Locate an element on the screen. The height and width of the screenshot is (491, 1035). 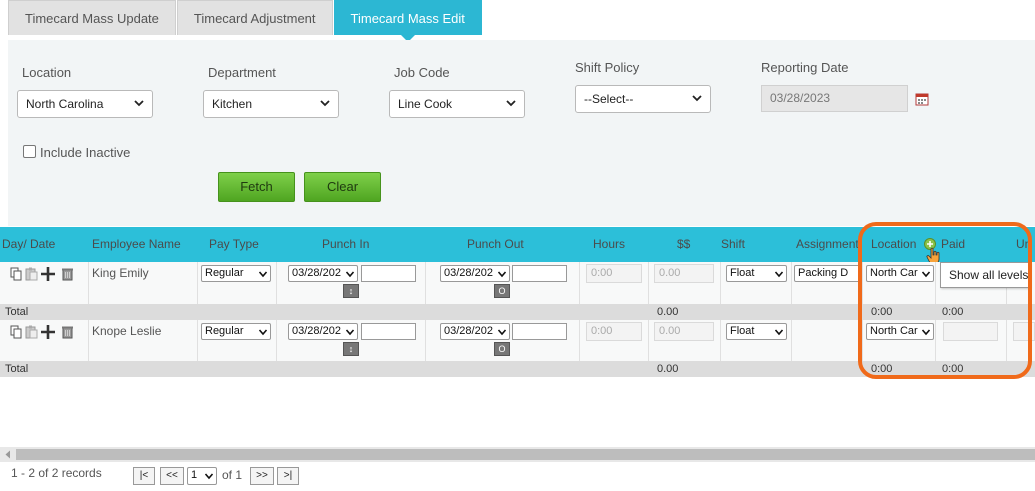
col-dollars: $$ is located at coordinates (683, 244).